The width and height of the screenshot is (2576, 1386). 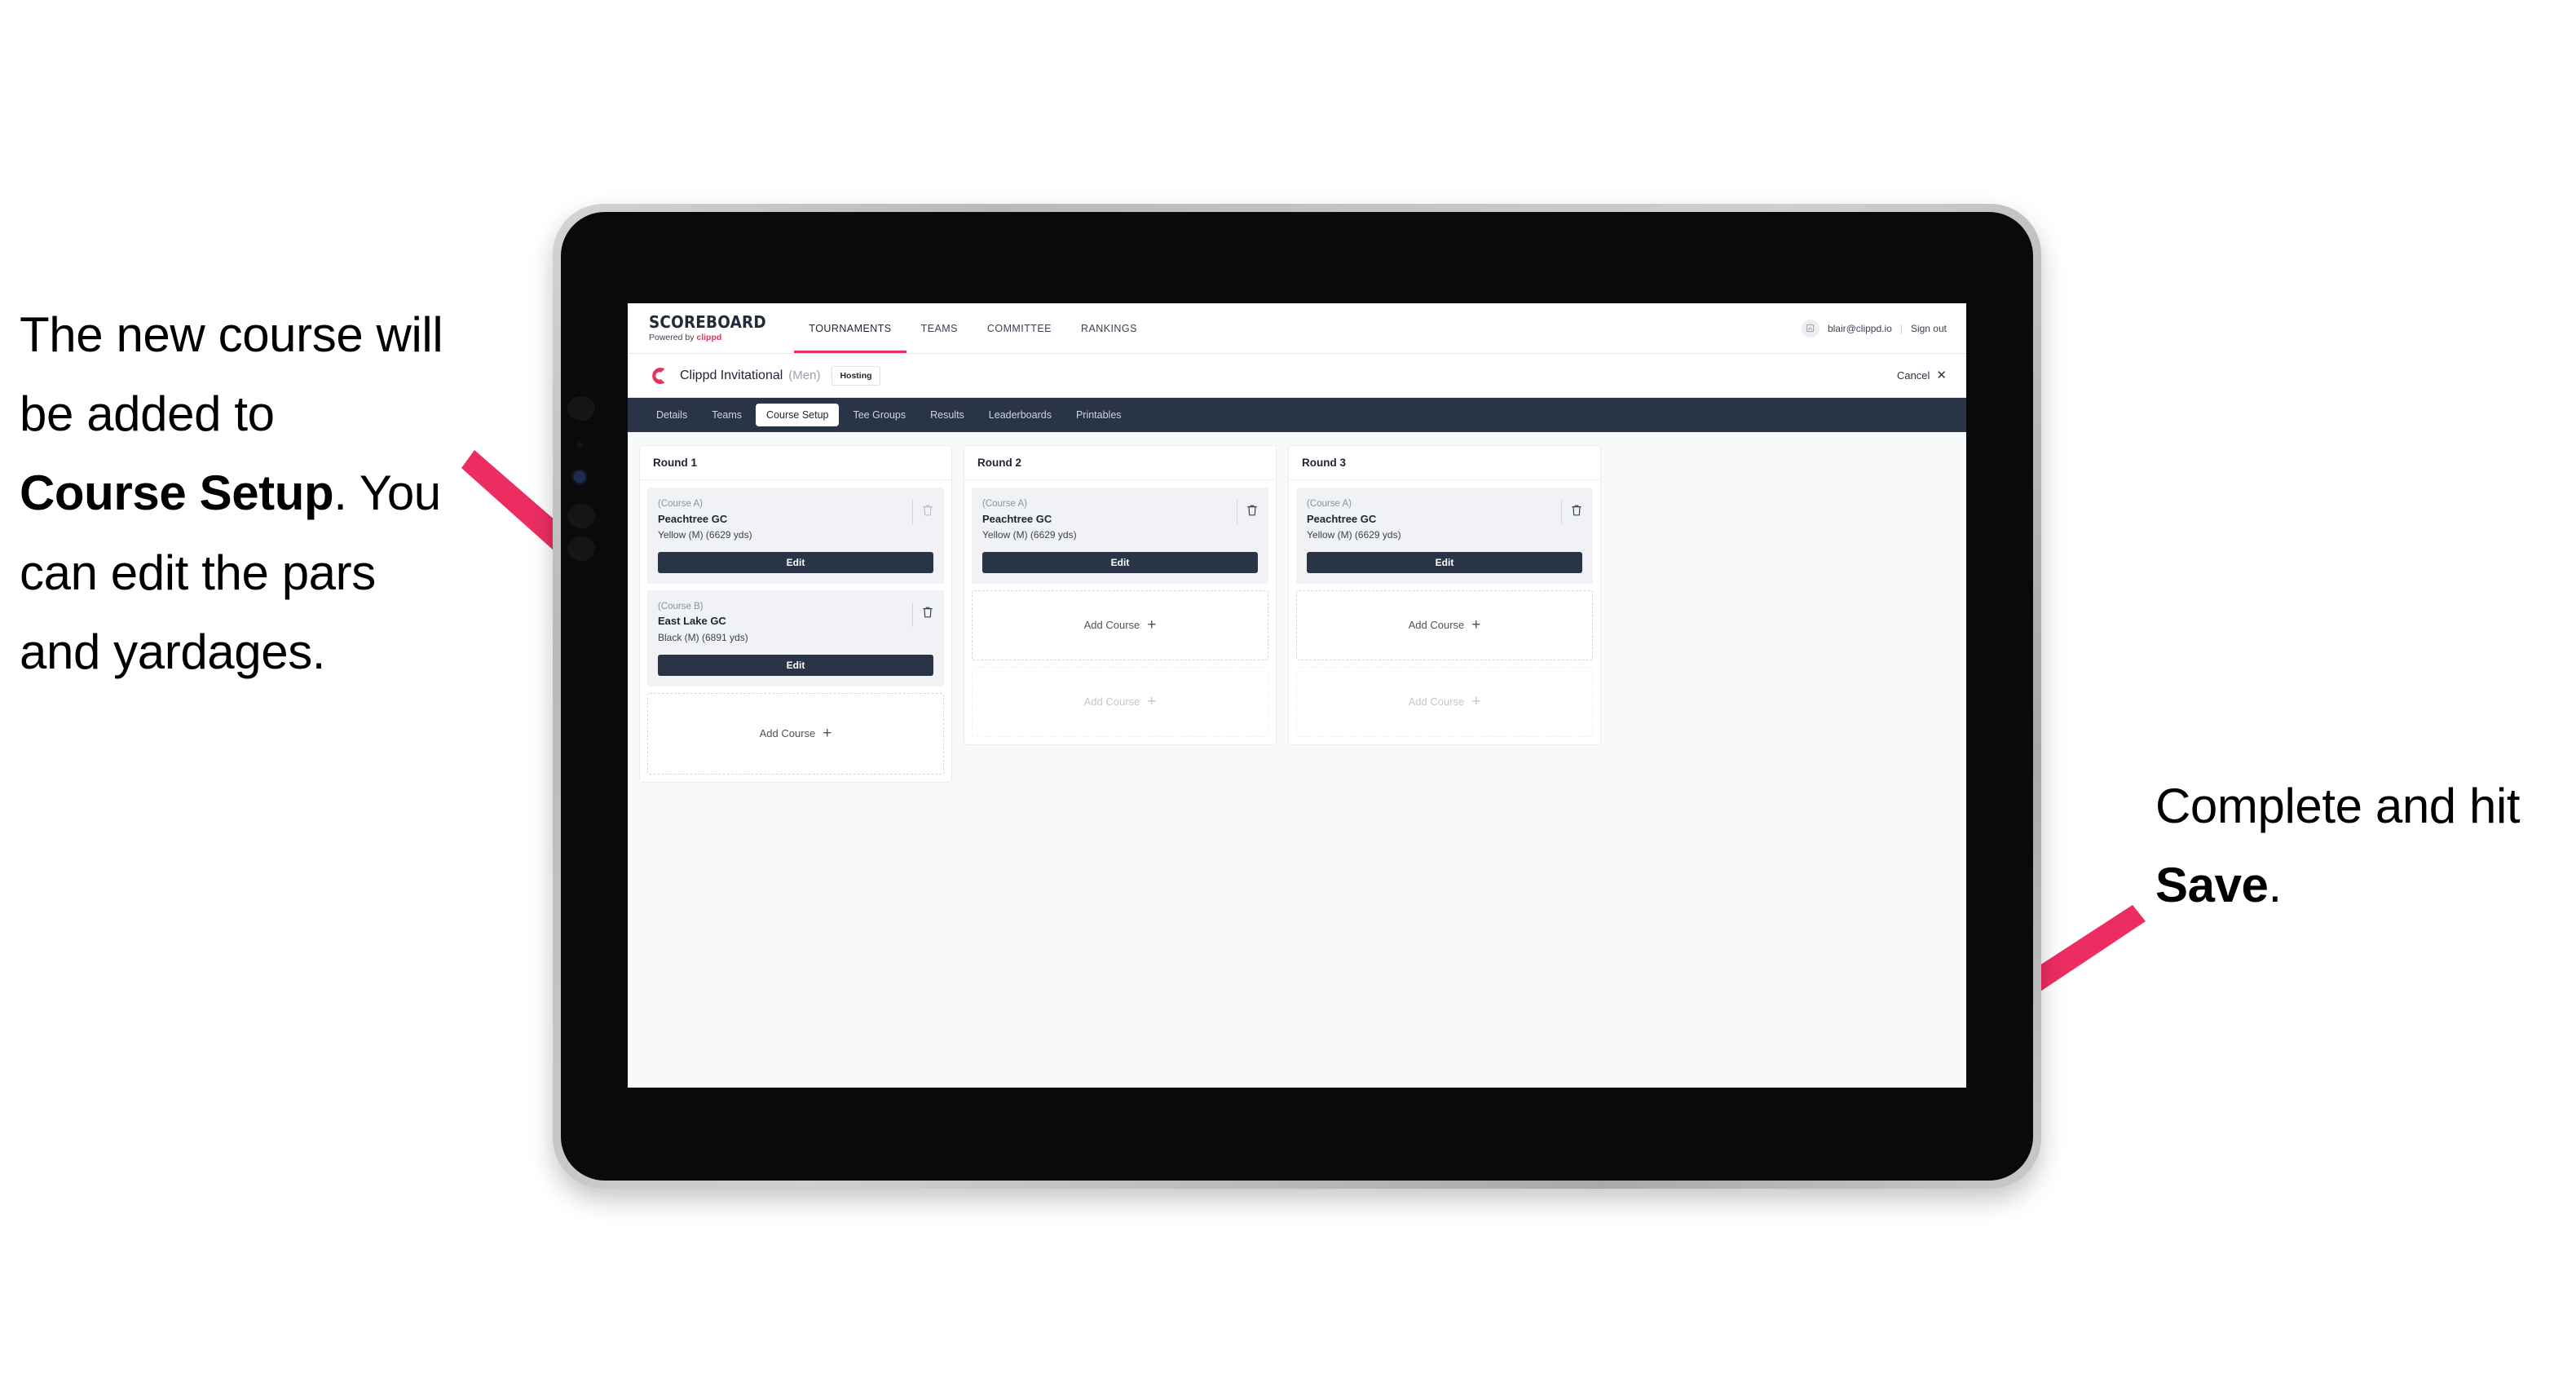 I want to click on annotation-right-post: ., so click(x=2275, y=885).